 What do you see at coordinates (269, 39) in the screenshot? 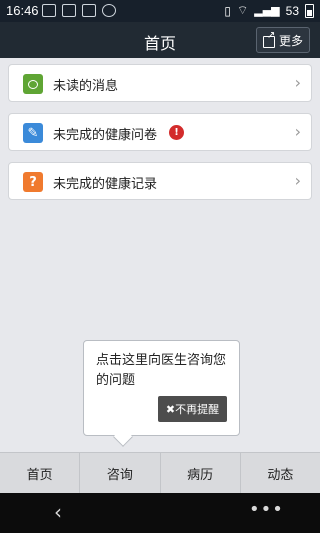
I see `share-icon` at bounding box center [269, 39].